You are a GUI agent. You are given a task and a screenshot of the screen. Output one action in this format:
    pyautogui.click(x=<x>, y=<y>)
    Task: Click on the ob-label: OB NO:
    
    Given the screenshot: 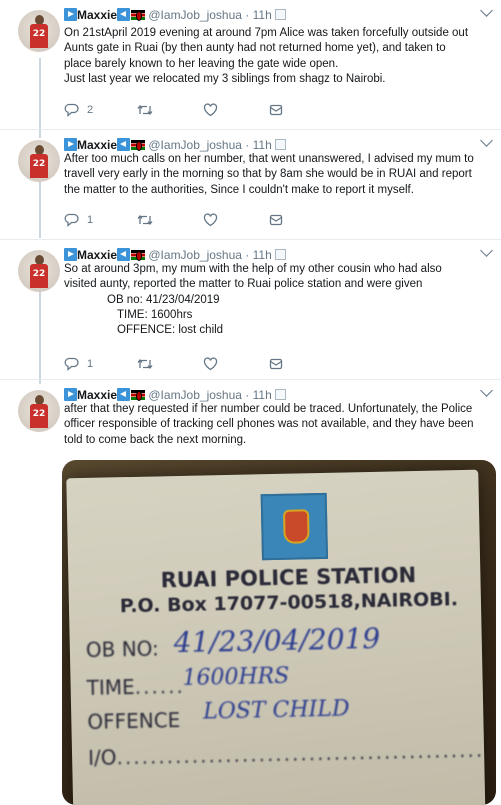 What is the action you would take?
    pyautogui.click(x=122, y=649)
    